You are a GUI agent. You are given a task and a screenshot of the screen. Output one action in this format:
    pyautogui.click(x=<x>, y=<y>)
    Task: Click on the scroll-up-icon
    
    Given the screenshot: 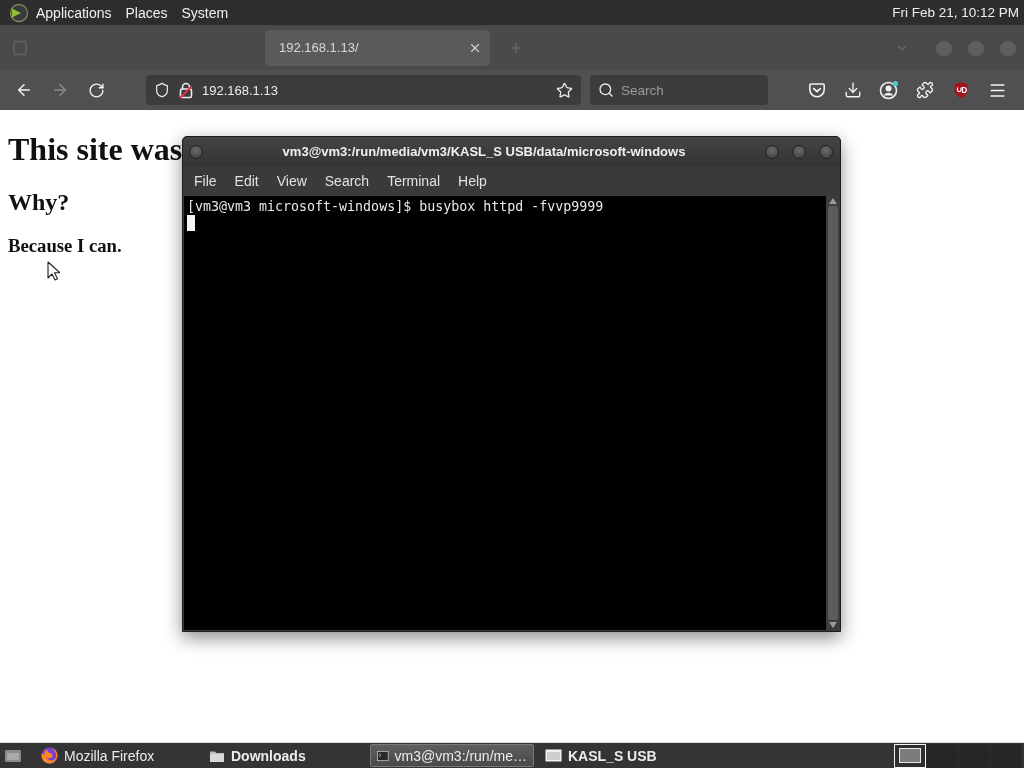 What is the action you would take?
    pyautogui.click(x=833, y=201)
    